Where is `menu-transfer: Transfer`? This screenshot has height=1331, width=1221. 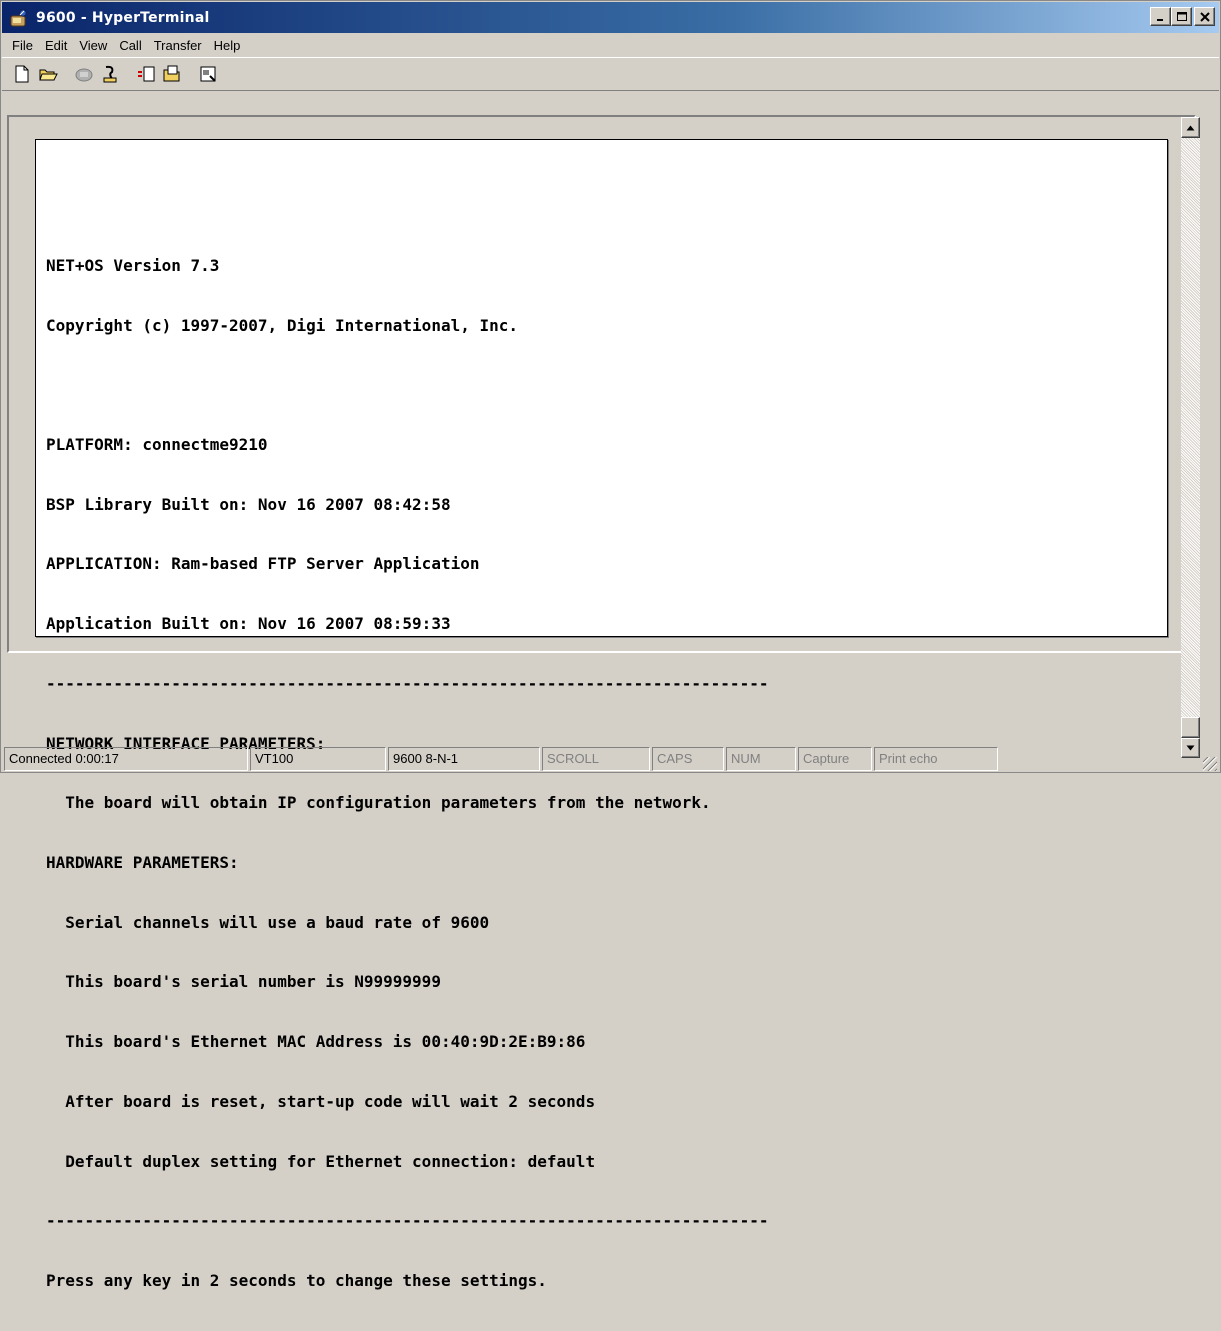
menu-transfer: Transfer is located at coordinates (178, 45).